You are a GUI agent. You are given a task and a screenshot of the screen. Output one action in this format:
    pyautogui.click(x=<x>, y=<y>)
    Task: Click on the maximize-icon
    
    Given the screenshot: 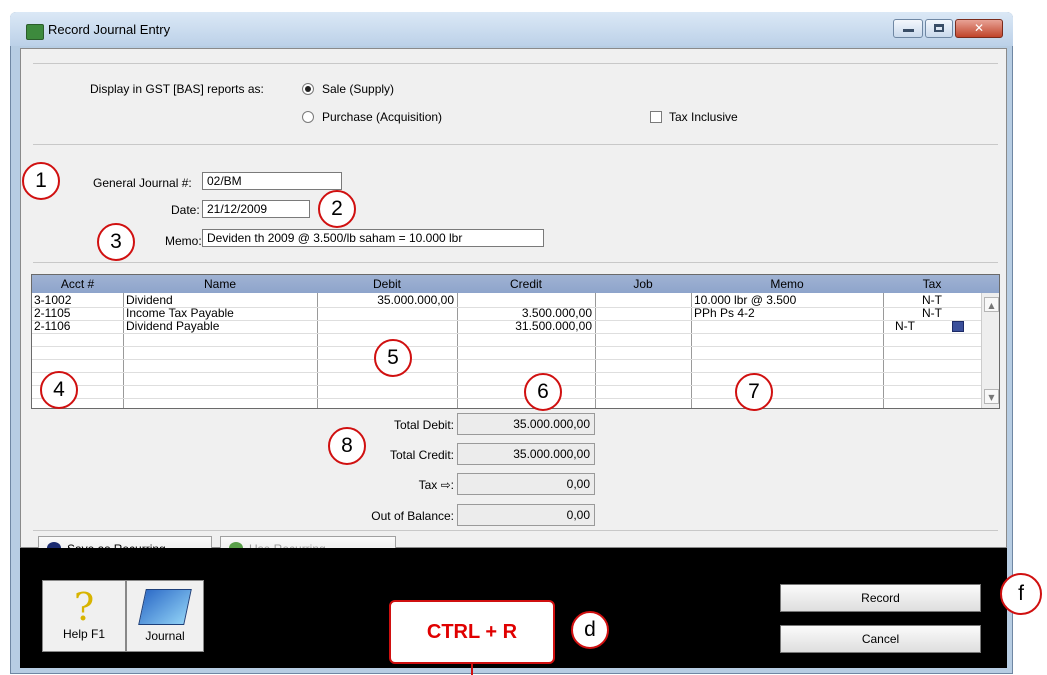 What is the action you would take?
    pyautogui.click(x=939, y=28)
    